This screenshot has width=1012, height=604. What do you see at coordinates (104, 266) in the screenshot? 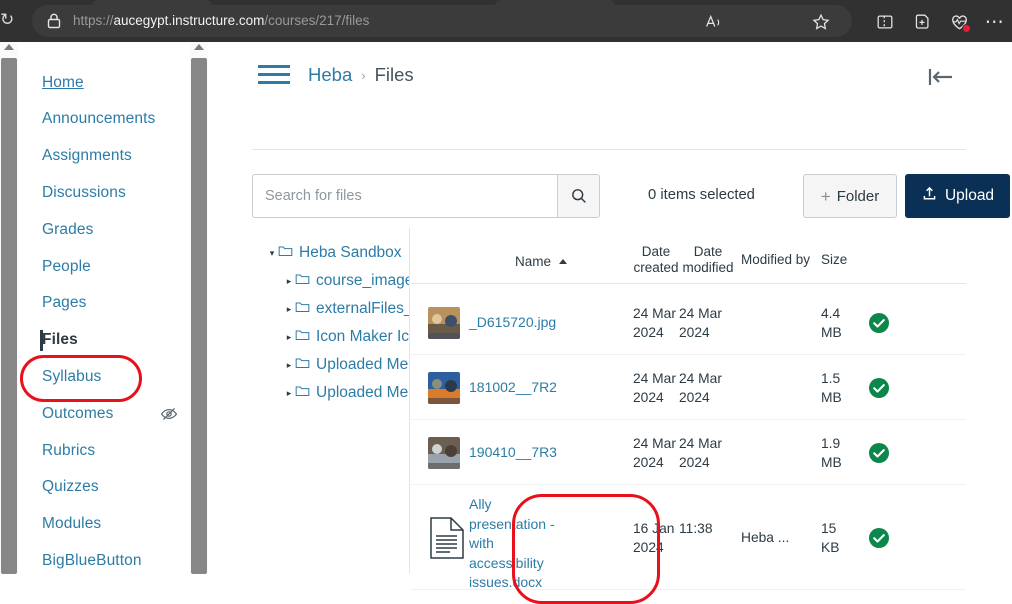
I see `sidebar-item-people: People` at bounding box center [104, 266].